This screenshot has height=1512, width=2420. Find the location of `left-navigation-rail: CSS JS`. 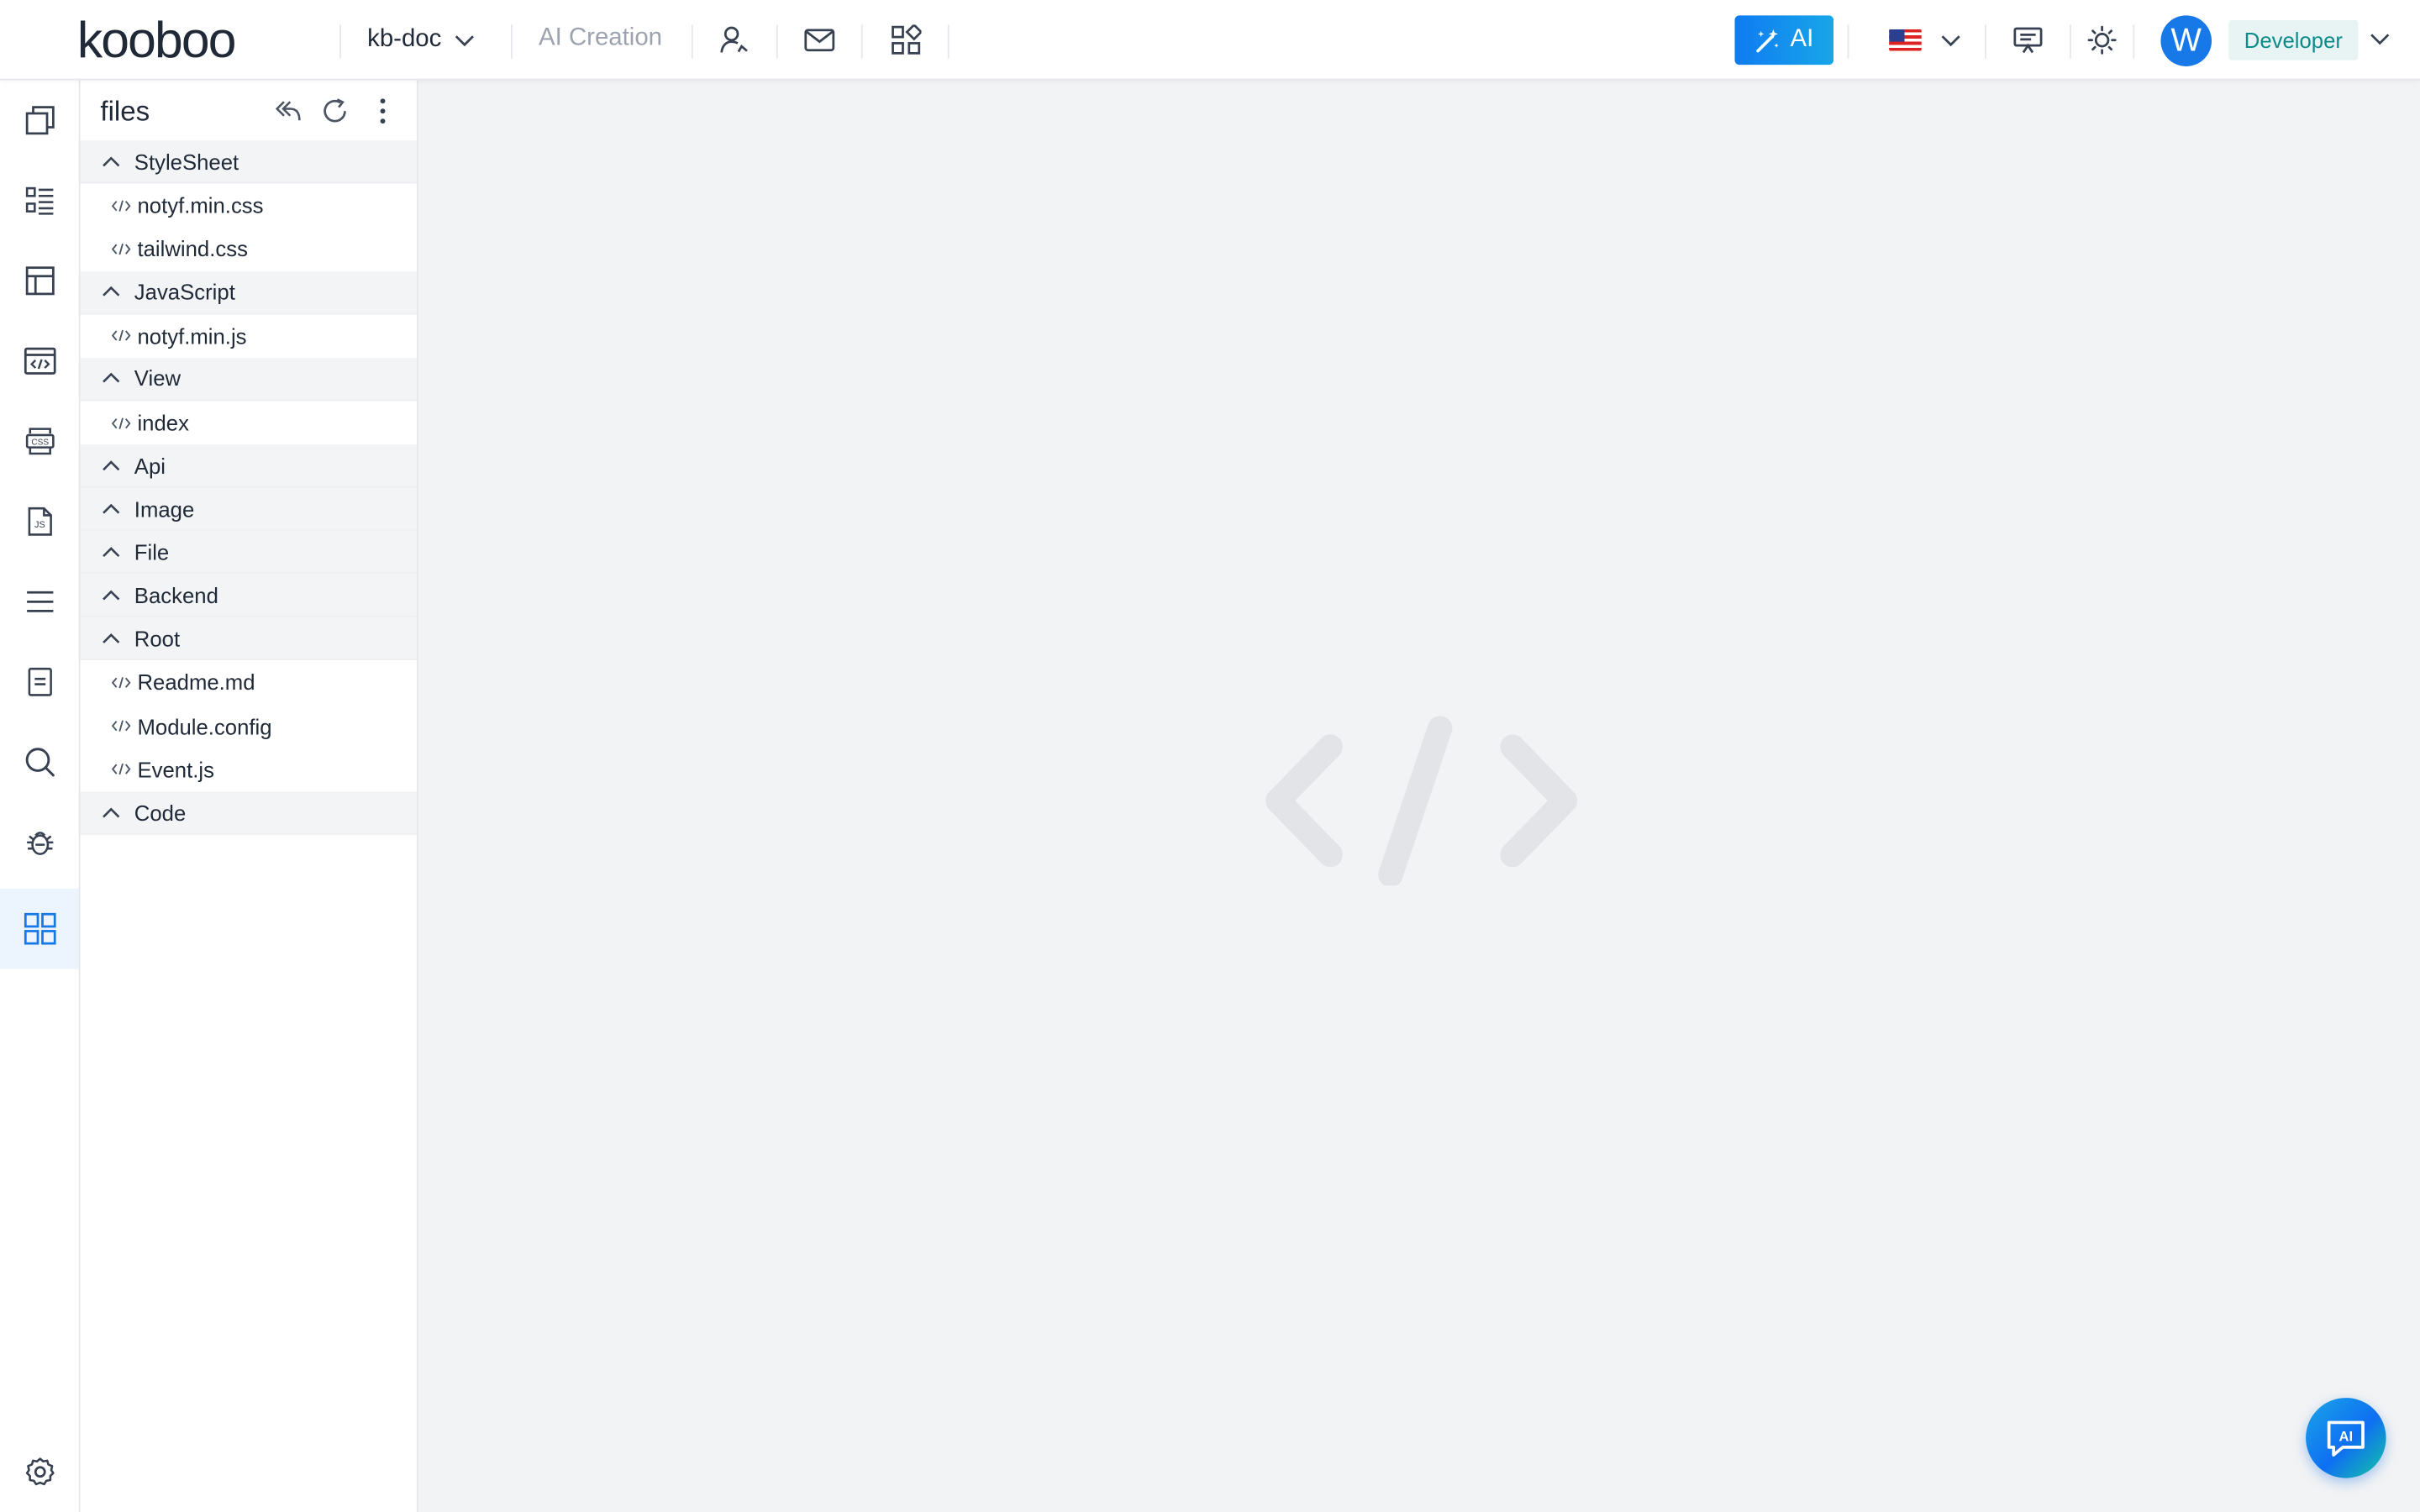

left-navigation-rail: CSS JS is located at coordinates (40, 796).